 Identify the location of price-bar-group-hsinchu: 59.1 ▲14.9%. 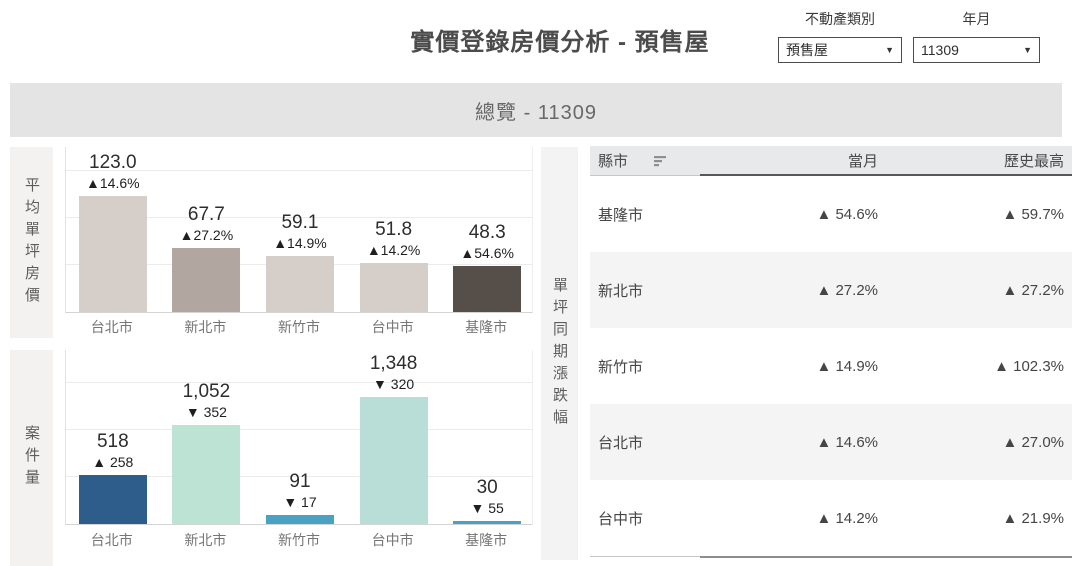
(300, 229).